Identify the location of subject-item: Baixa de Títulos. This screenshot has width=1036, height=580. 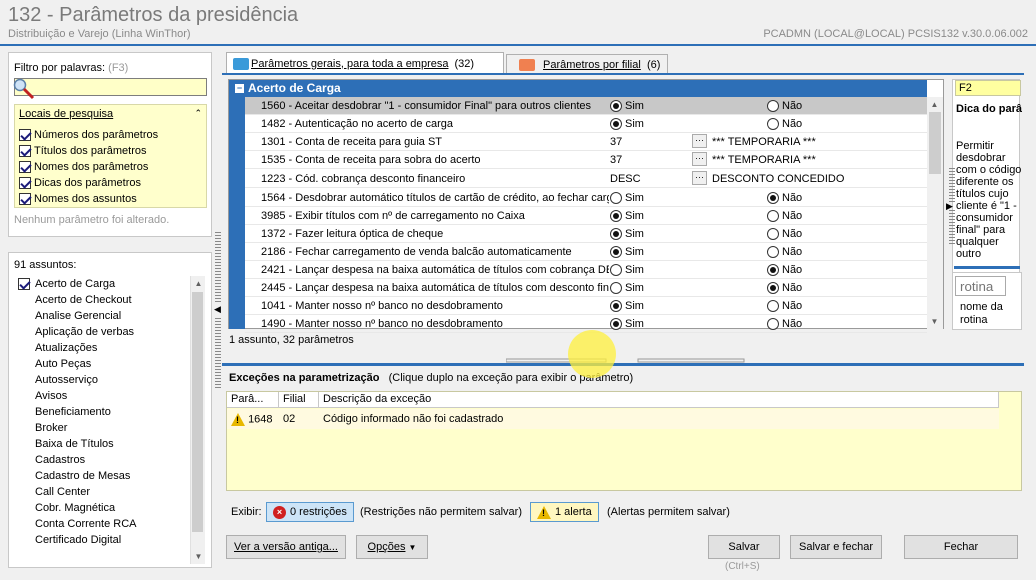
(102, 444).